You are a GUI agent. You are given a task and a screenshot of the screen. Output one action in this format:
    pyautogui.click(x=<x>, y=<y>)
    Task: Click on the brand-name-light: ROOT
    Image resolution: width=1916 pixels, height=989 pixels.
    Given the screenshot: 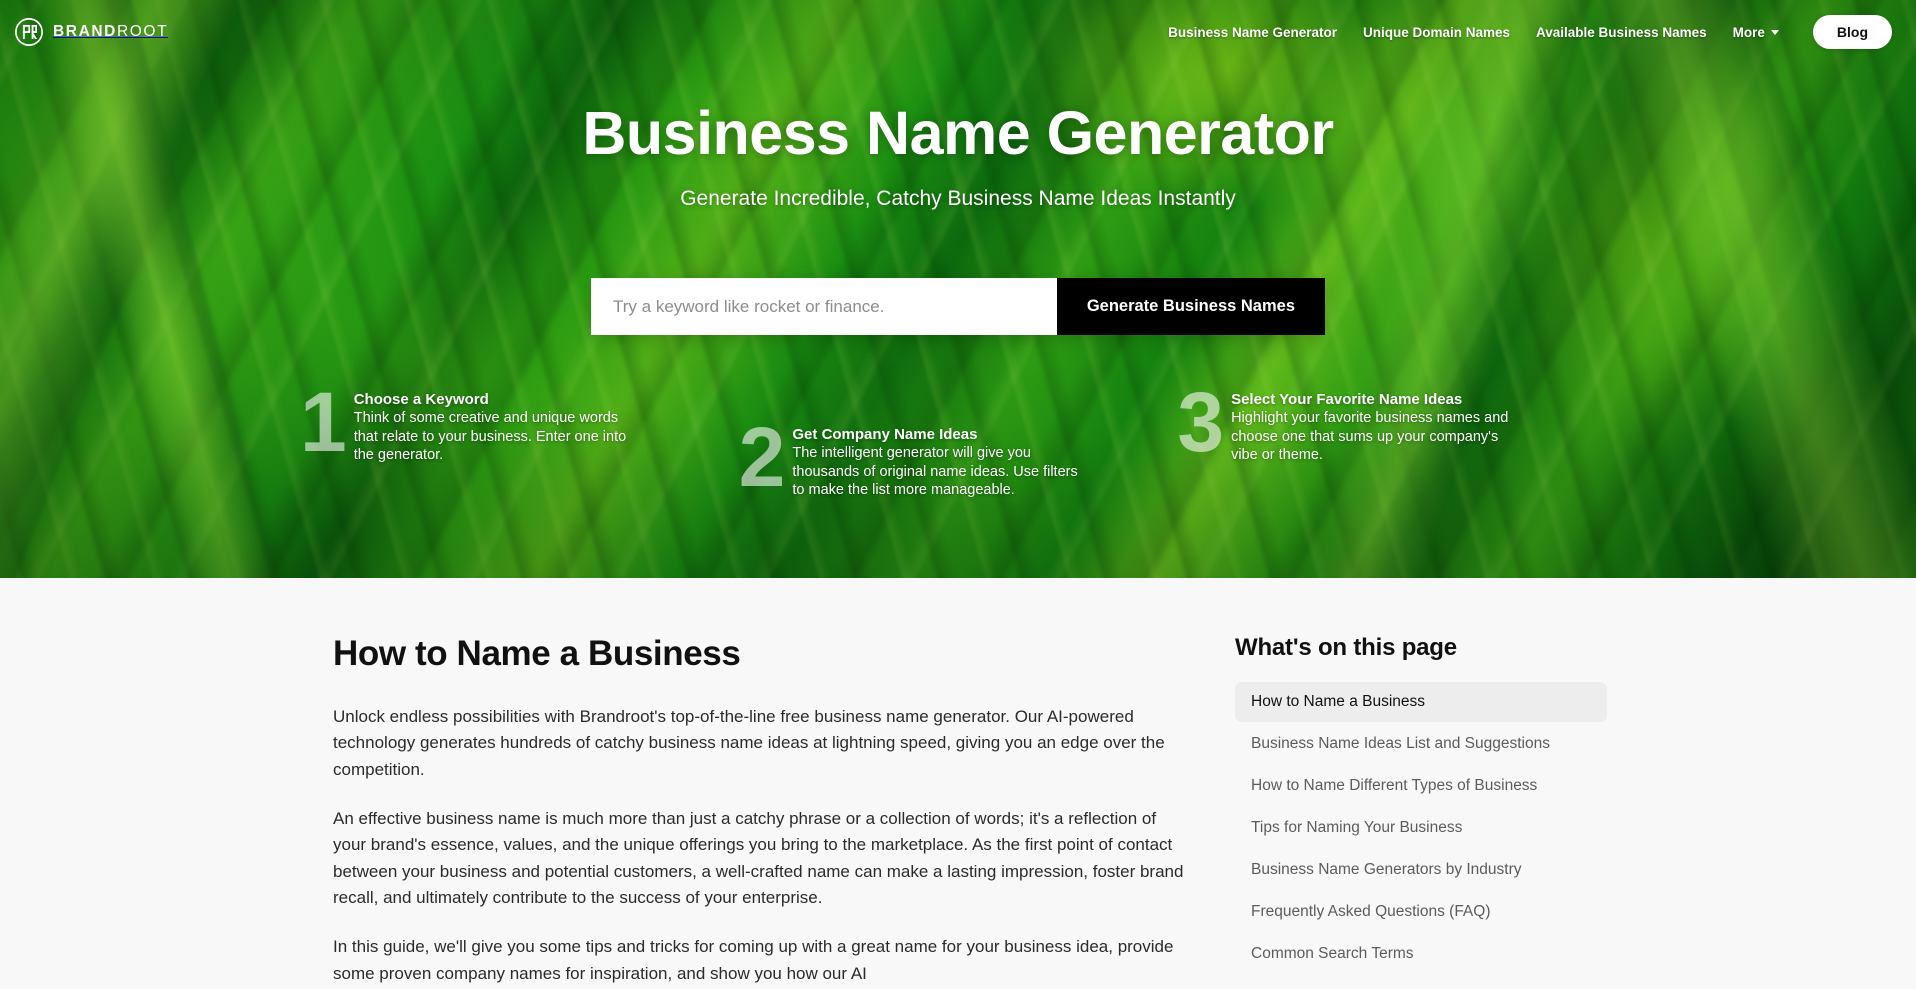 What is the action you would take?
    pyautogui.click(x=142, y=31)
    